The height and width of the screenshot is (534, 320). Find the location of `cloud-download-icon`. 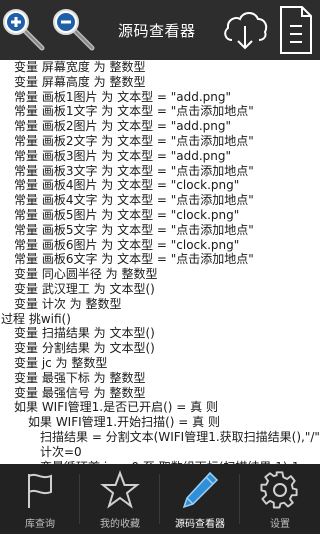

cloud-download-icon is located at coordinates (245, 30).